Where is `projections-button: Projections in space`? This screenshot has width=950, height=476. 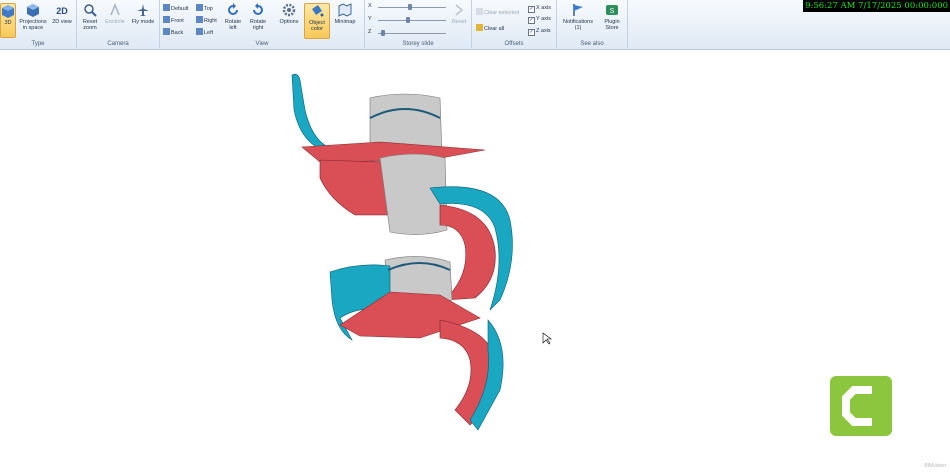 projections-button: Projections in space is located at coordinates (33, 17).